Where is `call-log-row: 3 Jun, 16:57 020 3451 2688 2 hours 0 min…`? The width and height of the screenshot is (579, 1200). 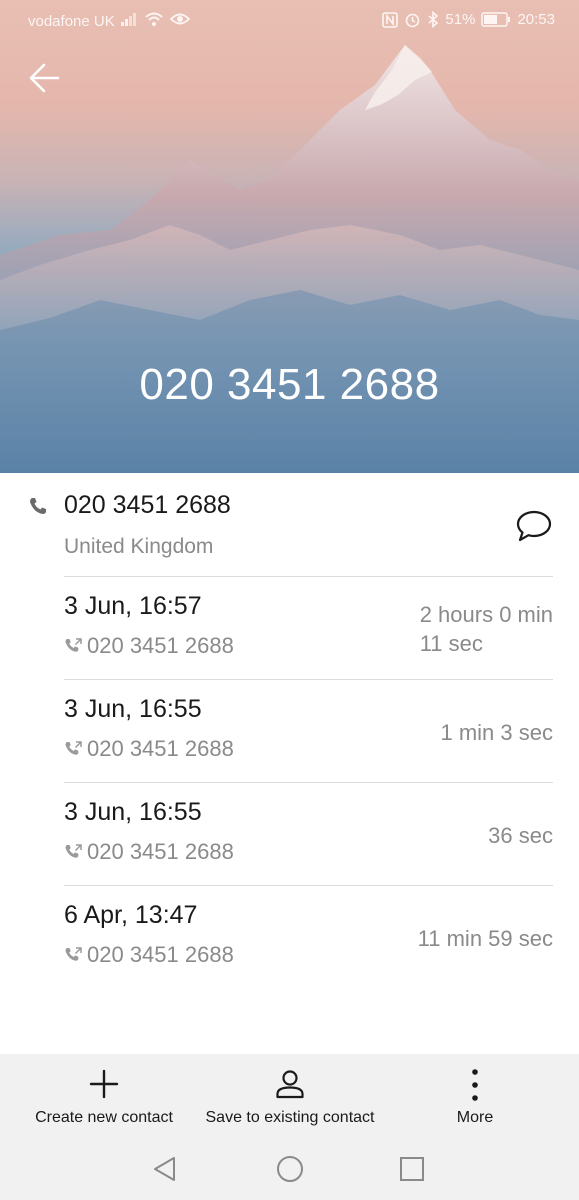 call-log-row: 3 Jun, 16:57 020 3451 2688 2 hours 0 min… is located at coordinates (289, 628).